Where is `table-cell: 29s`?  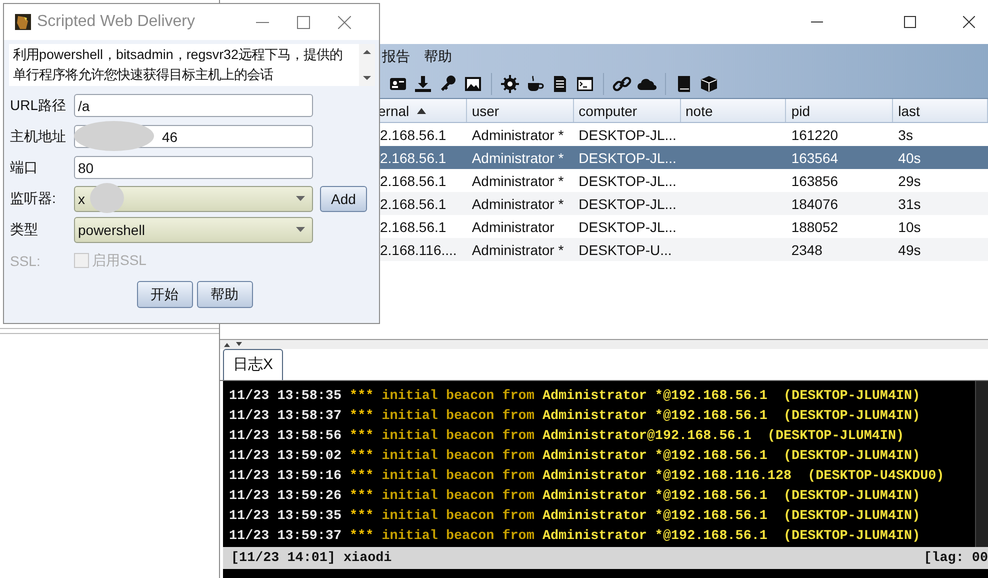
table-cell: 29s is located at coordinates (909, 180).